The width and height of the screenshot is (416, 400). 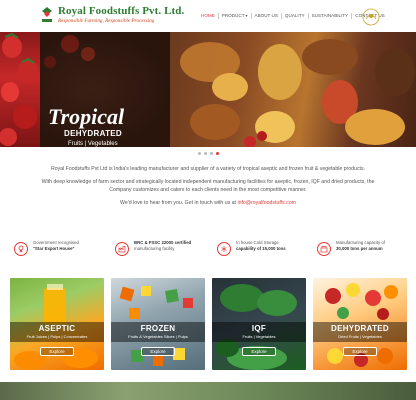 I want to click on nav-quality: QUALITY, so click(x=295, y=16).